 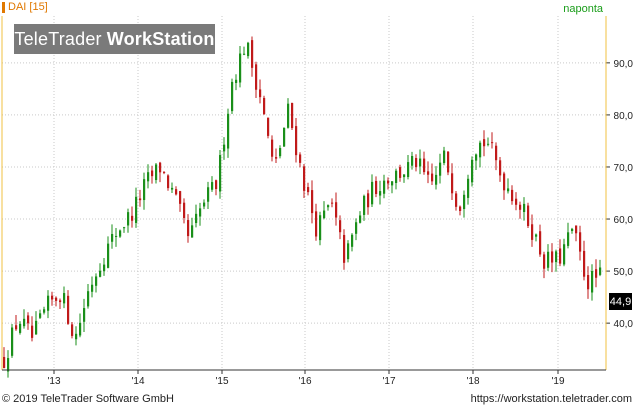 What do you see at coordinates (3, 7) in the screenshot?
I see `marker-flag-icon` at bounding box center [3, 7].